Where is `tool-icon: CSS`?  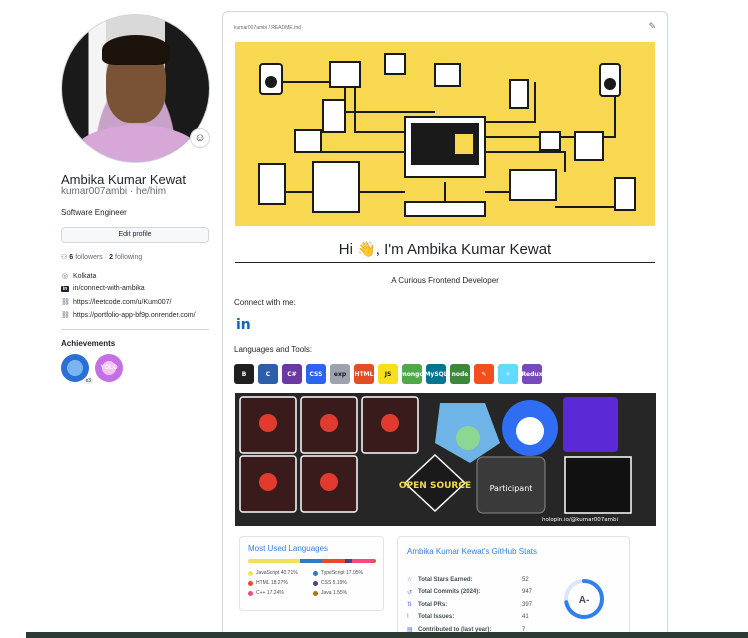
tool-icon: CSS is located at coordinates (316, 374).